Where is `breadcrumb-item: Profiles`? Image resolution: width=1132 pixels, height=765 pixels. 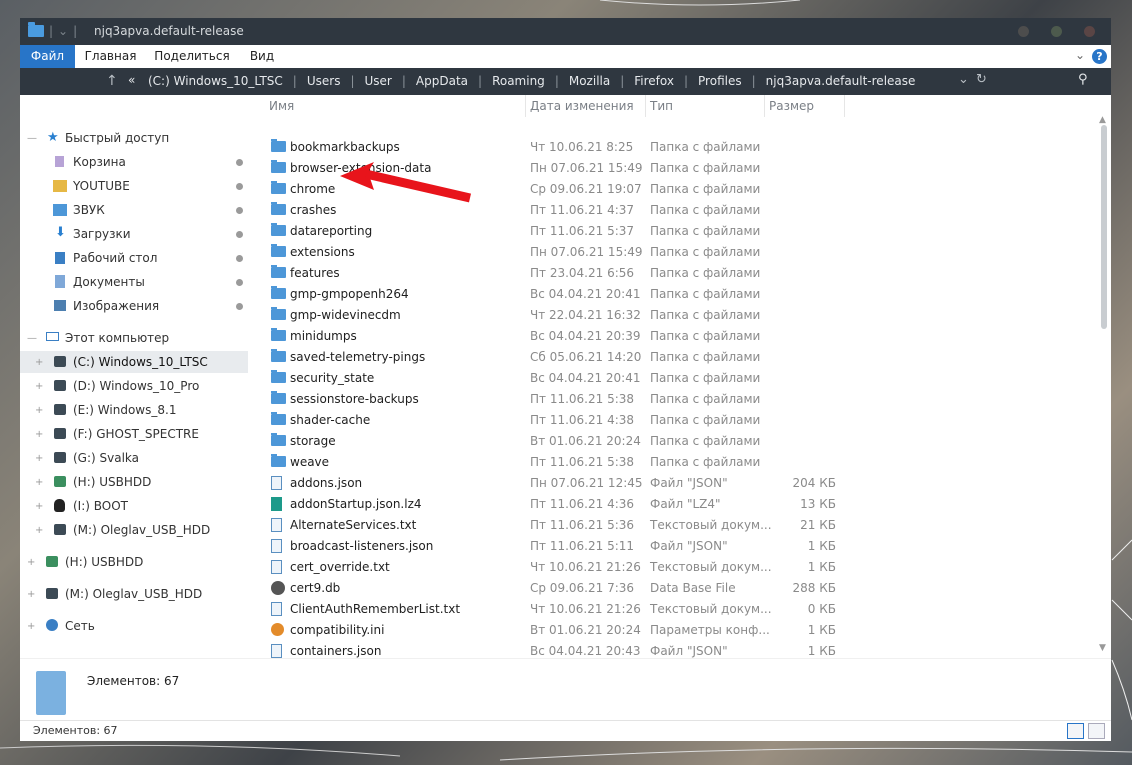
breadcrumb-item: Profiles is located at coordinates (720, 81).